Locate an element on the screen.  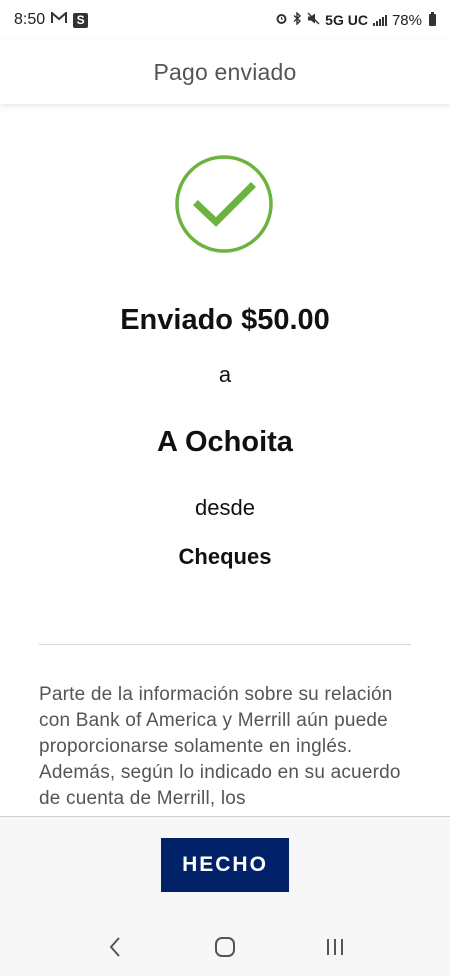
page-title: Pago enviado is located at coordinates (225, 71).